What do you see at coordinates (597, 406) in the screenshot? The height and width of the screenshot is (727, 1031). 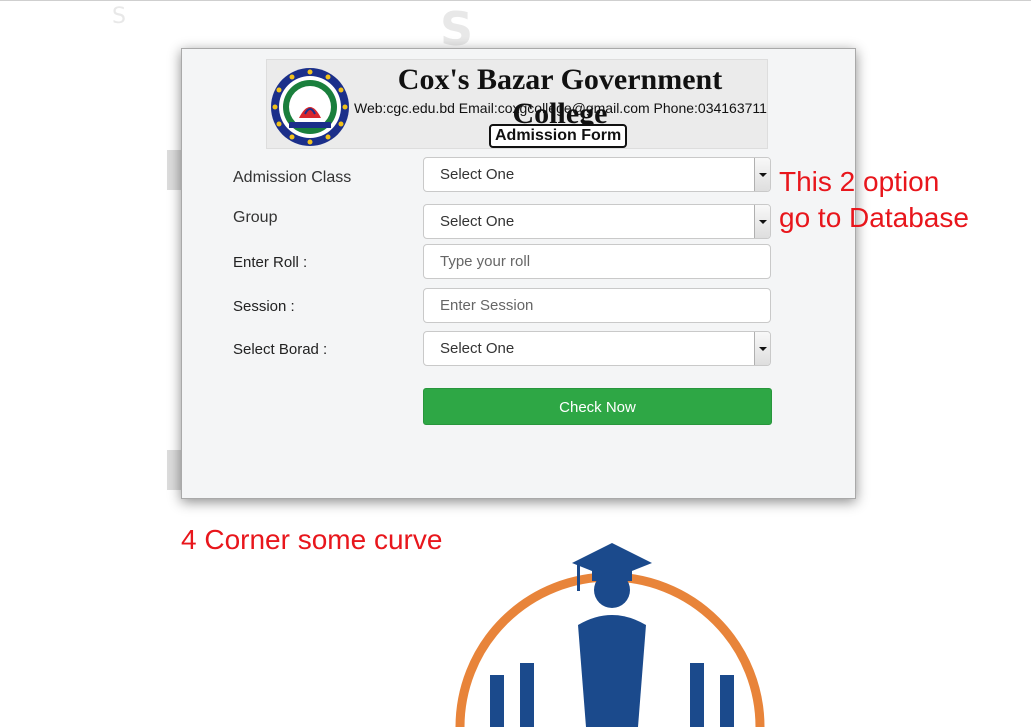 I see `check-now-button: Check Now` at bounding box center [597, 406].